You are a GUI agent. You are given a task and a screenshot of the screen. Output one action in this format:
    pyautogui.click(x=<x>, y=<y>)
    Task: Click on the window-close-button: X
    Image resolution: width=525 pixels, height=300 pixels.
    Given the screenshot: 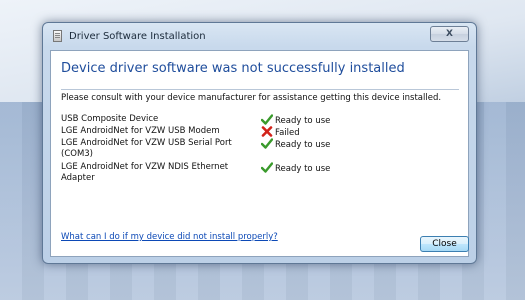 What is the action you would take?
    pyautogui.click(x=449, y=34)
    